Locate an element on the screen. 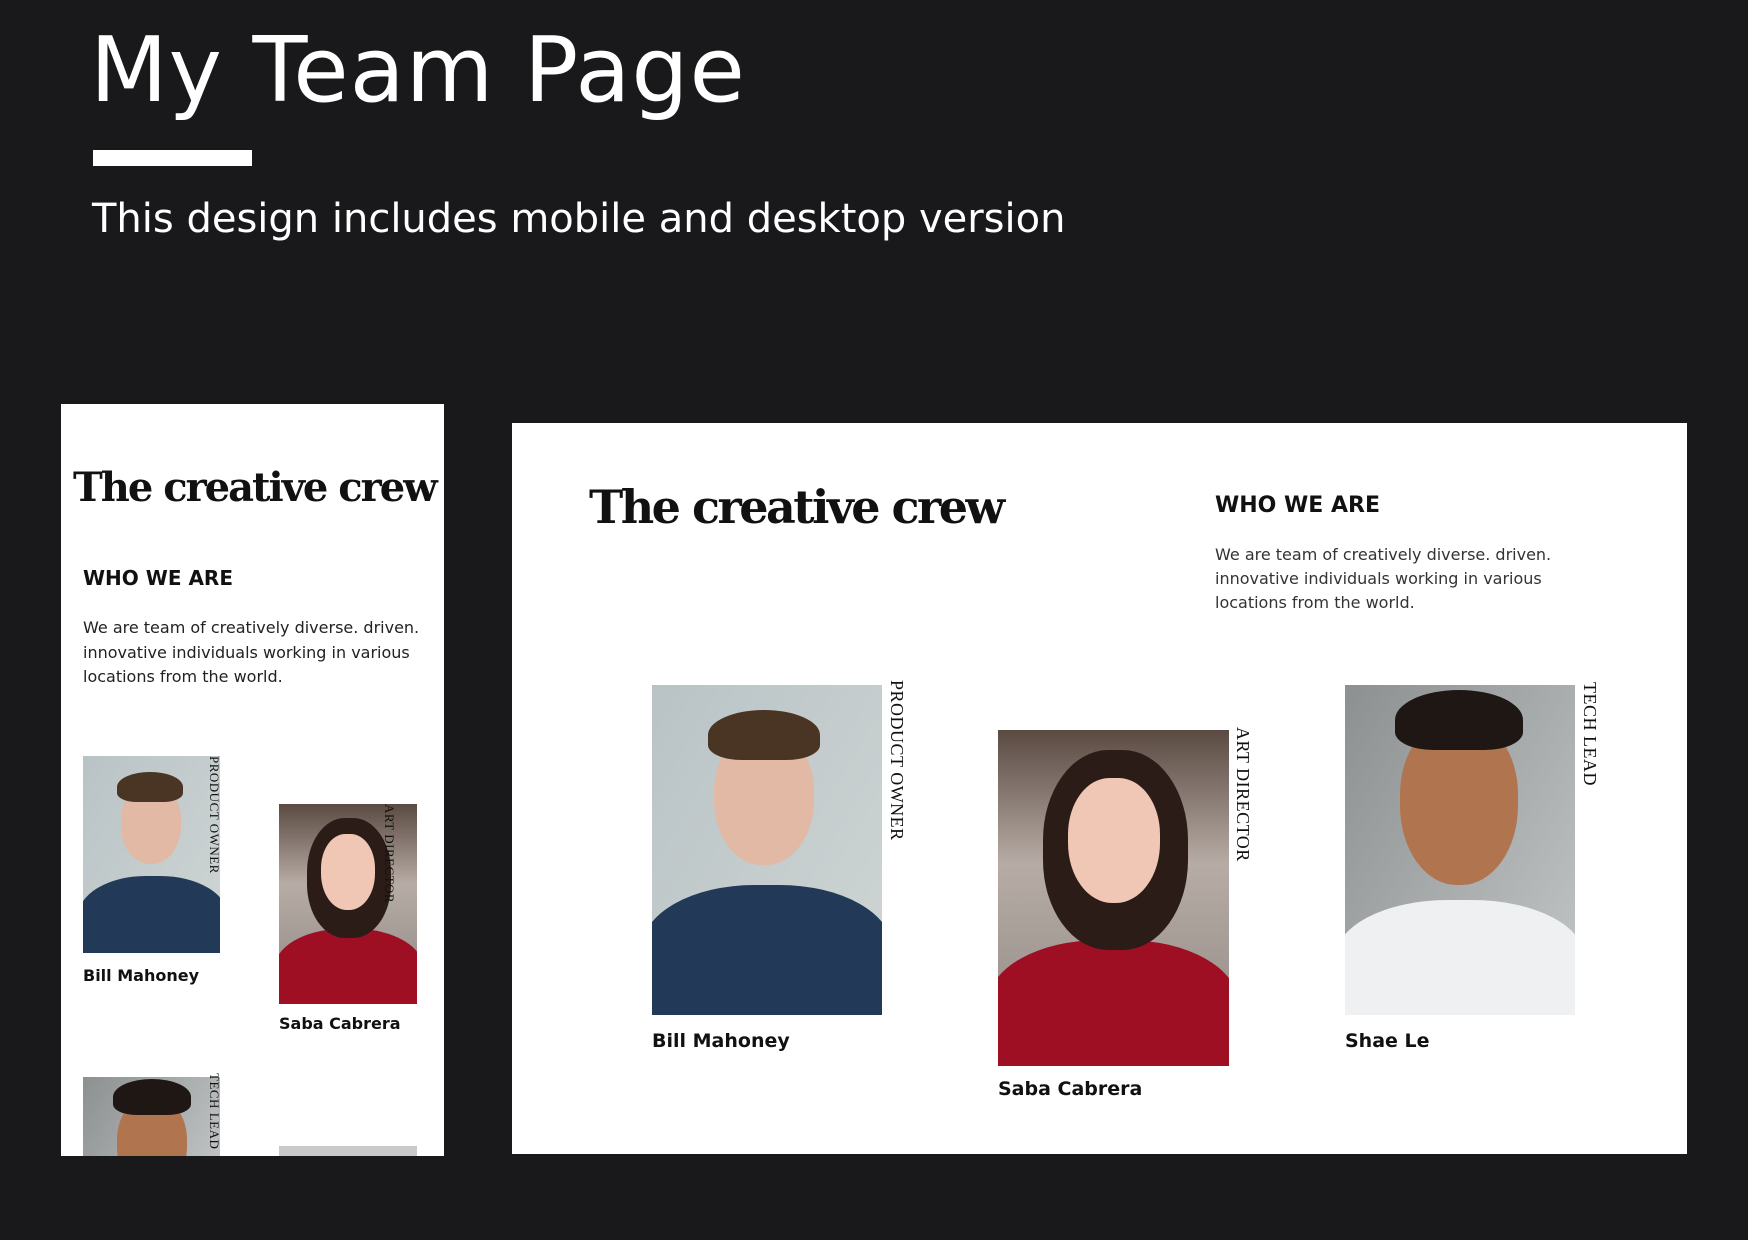 The image size is (1748, 1240). mobile-section-title: WHO WE ARE is located at coordinates (158, 578).